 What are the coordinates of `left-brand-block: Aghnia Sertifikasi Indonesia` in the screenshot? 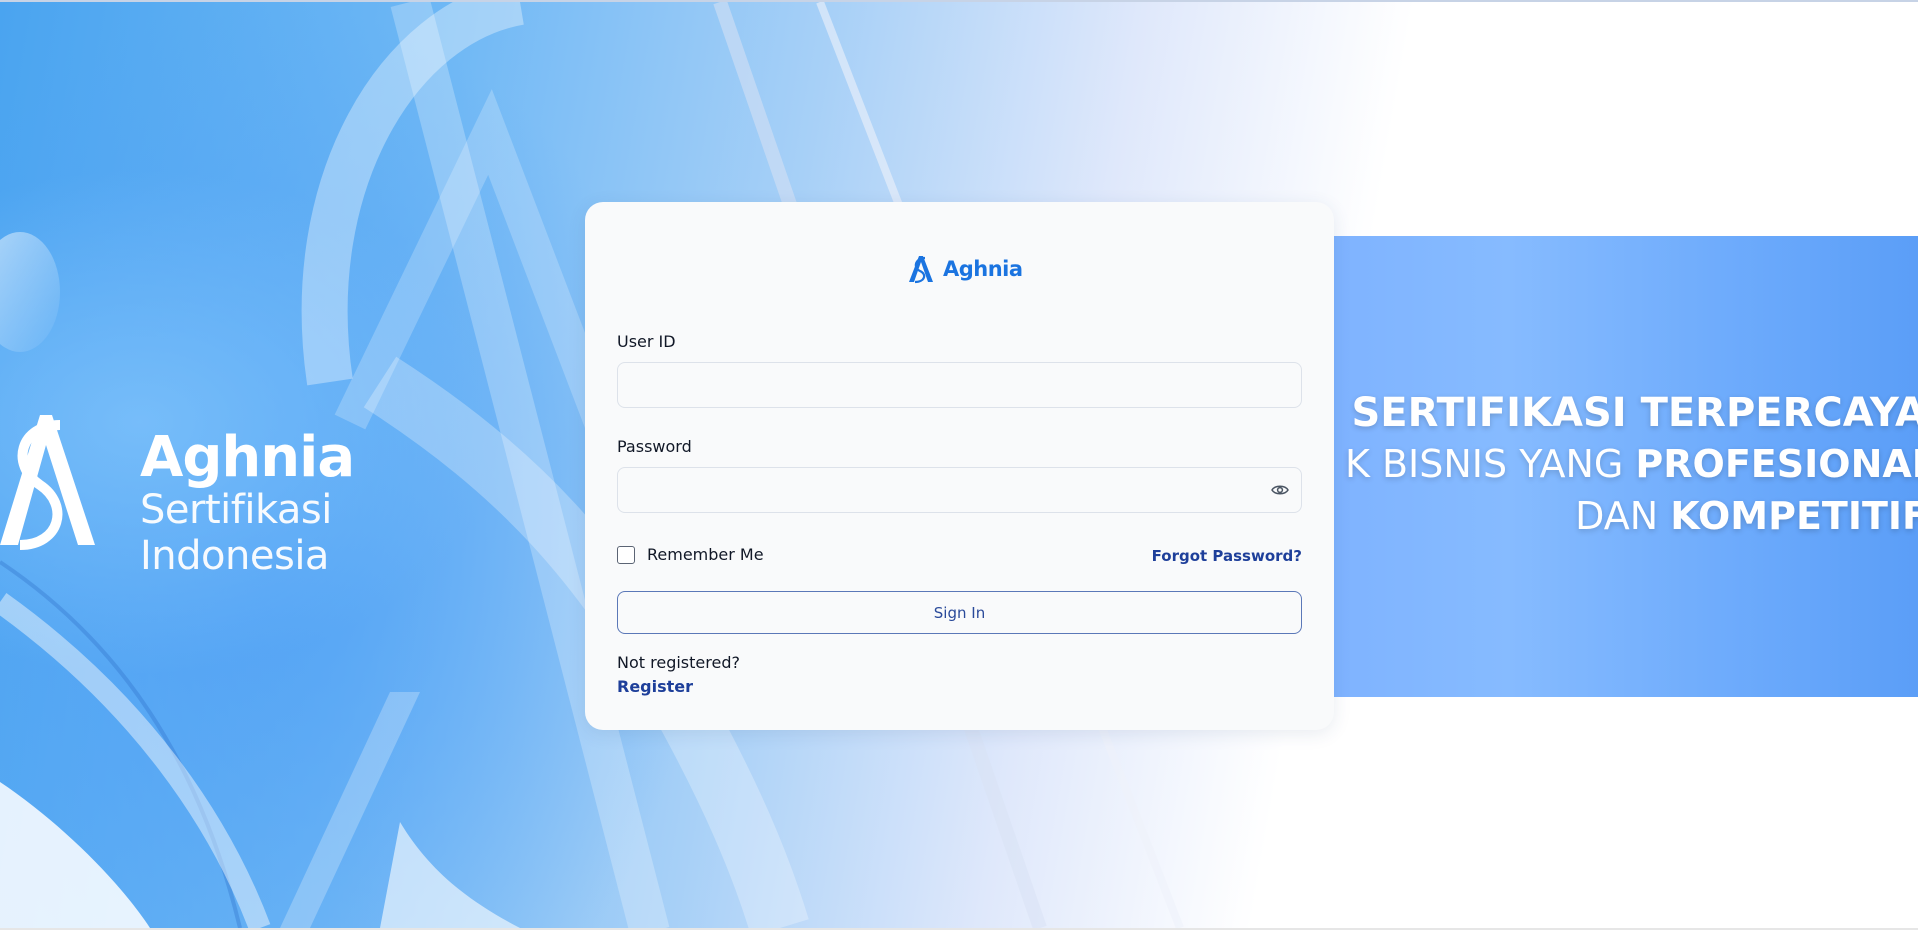 It's located at (260, 492).